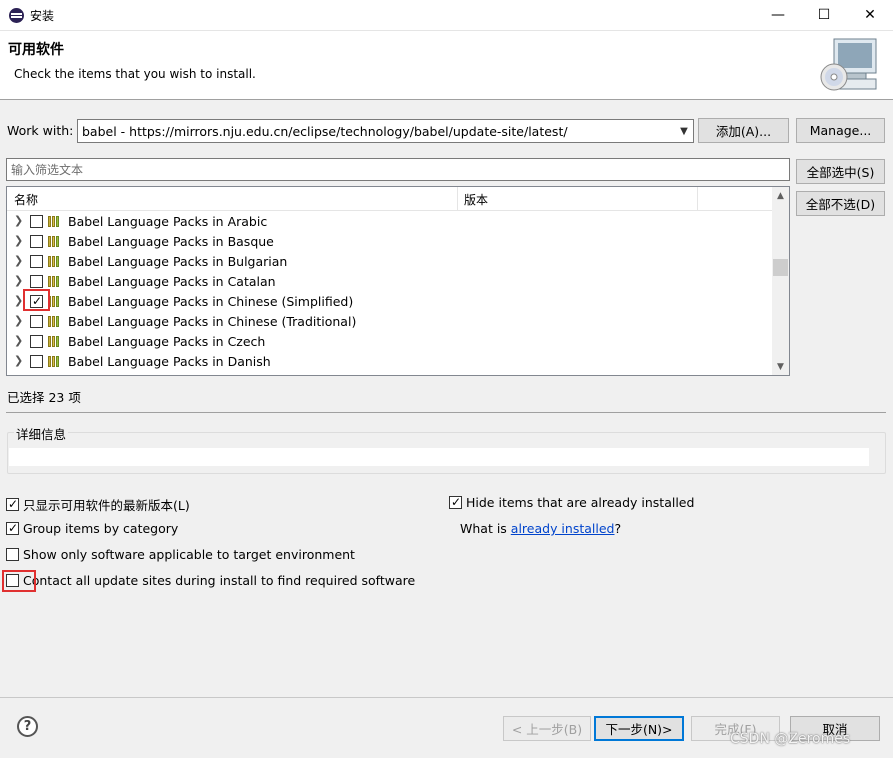 Image resolution: width=893 pixels, height=758 pixels. Describe the element at coordinates (439, 457) in the screenshot. I see `details-text-area` at that location.